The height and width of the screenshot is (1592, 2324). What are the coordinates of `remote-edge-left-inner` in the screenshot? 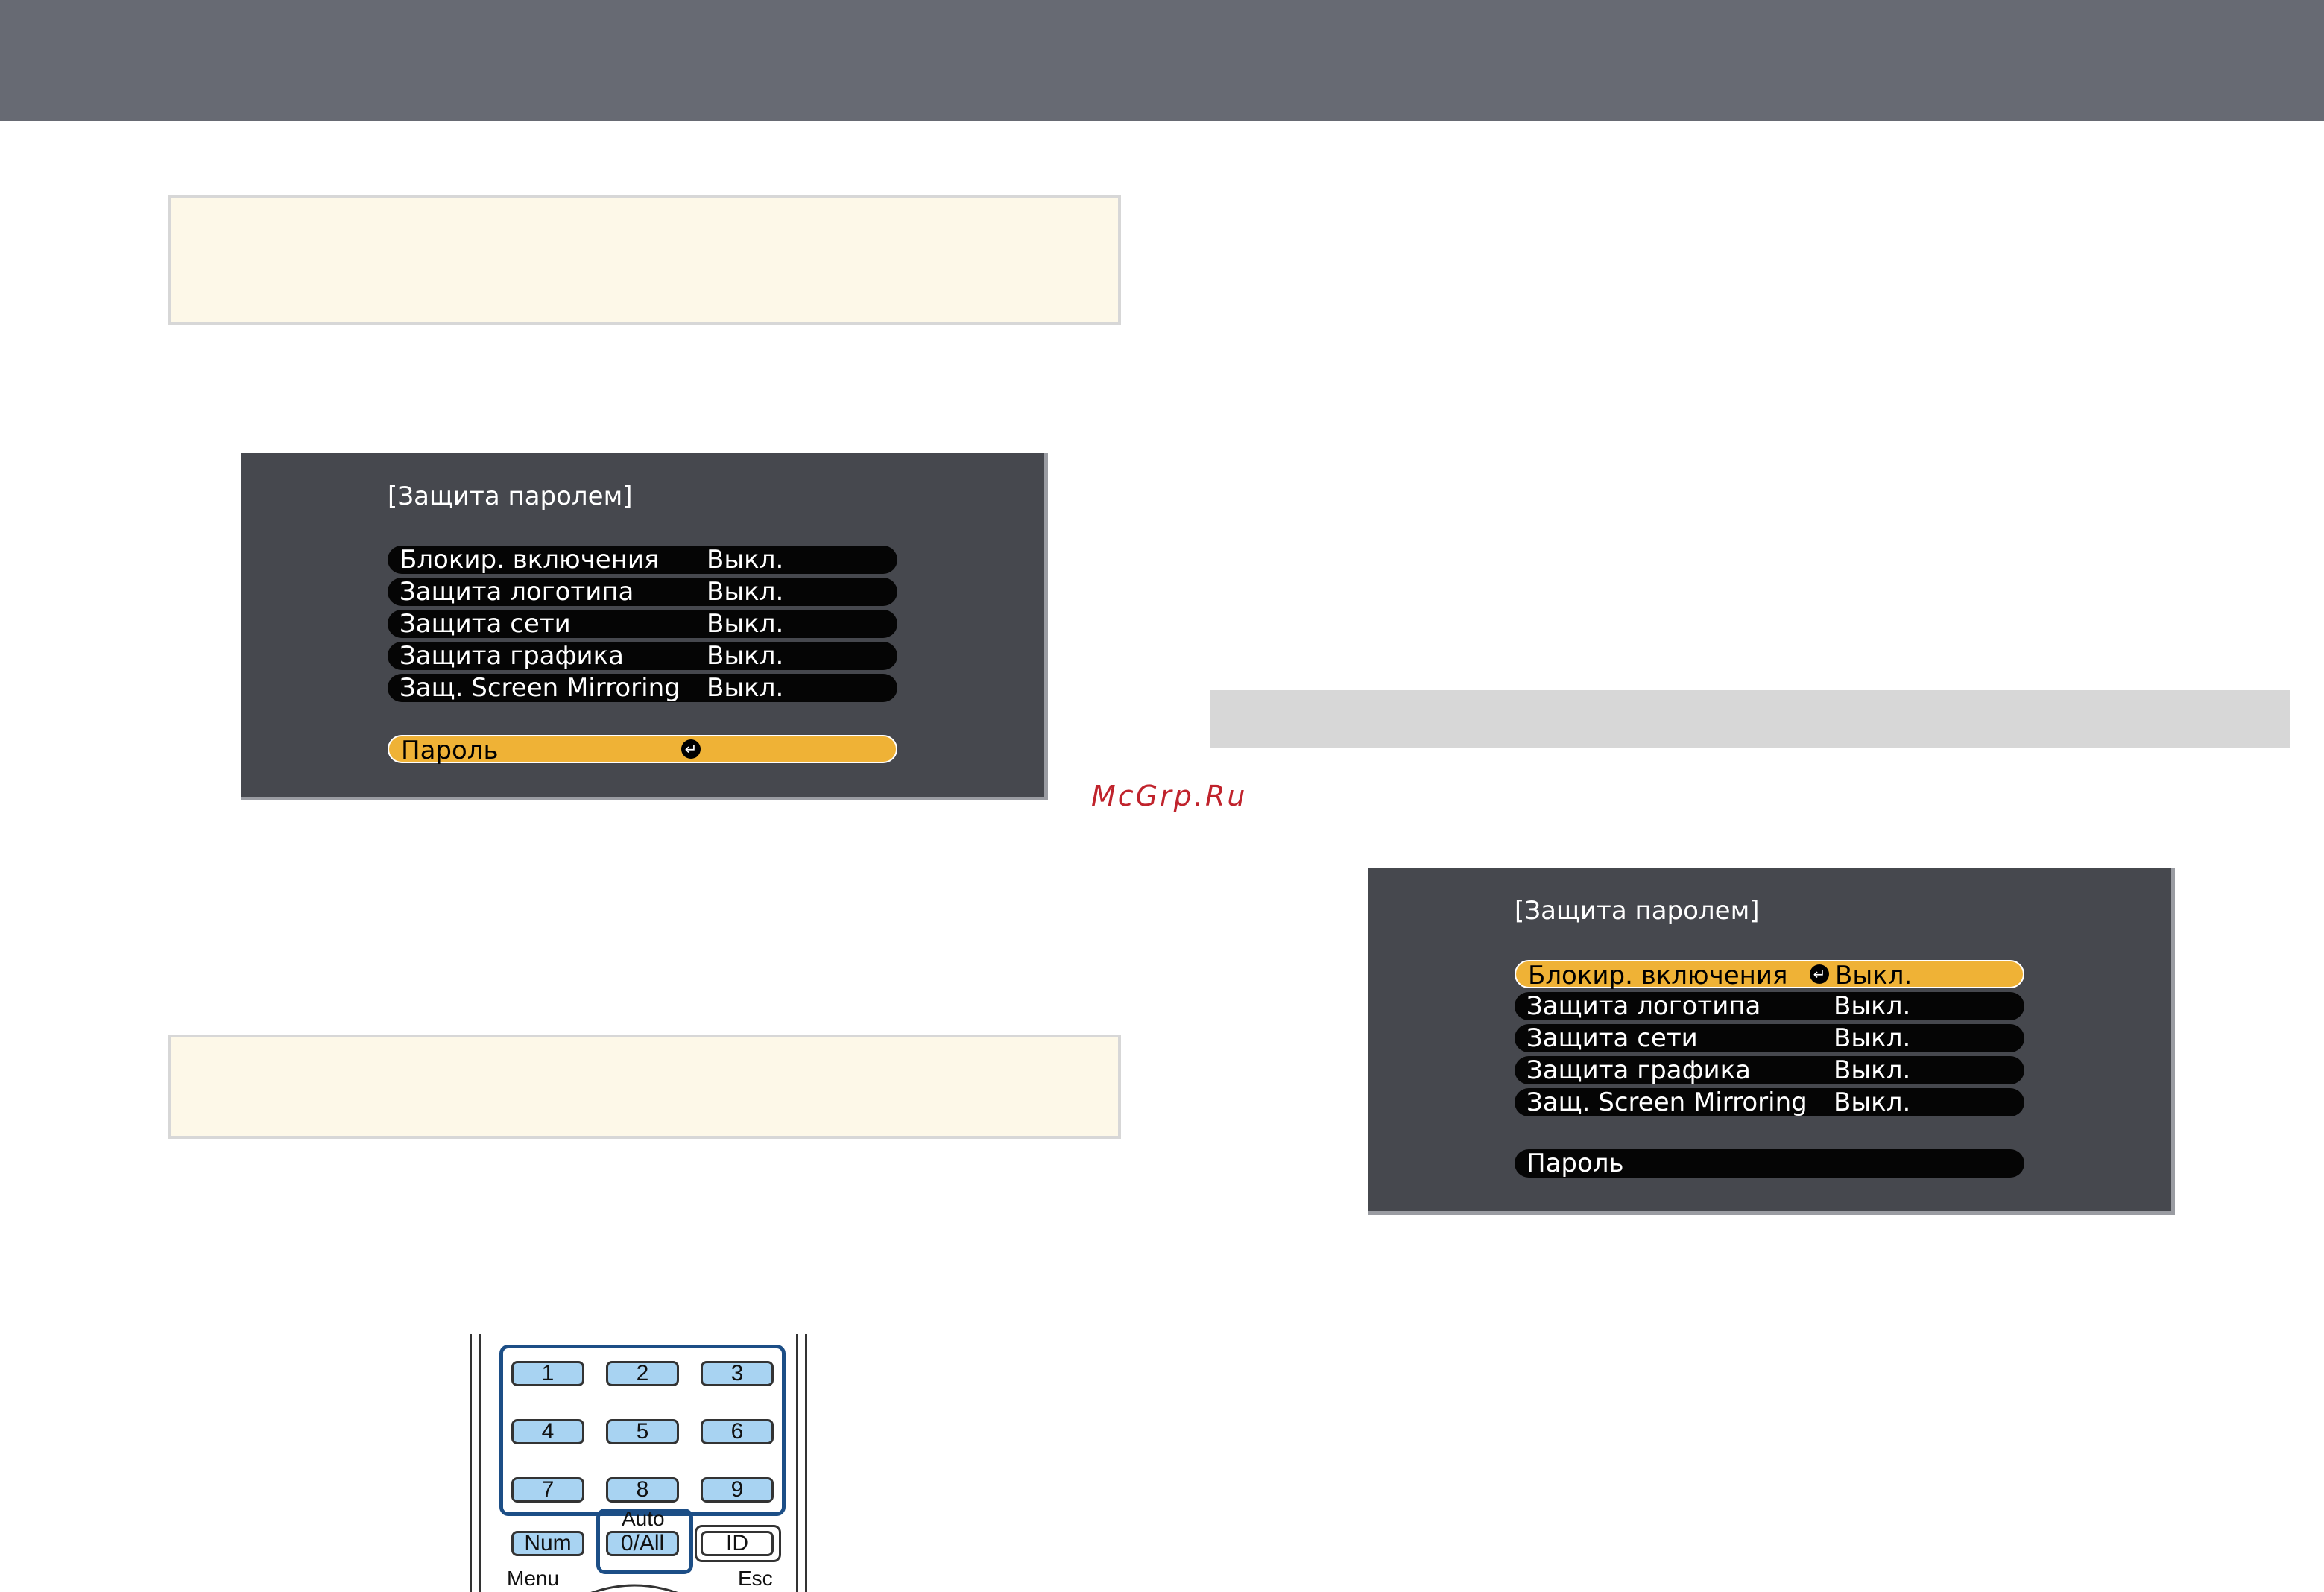 It's located at (480, 1463).